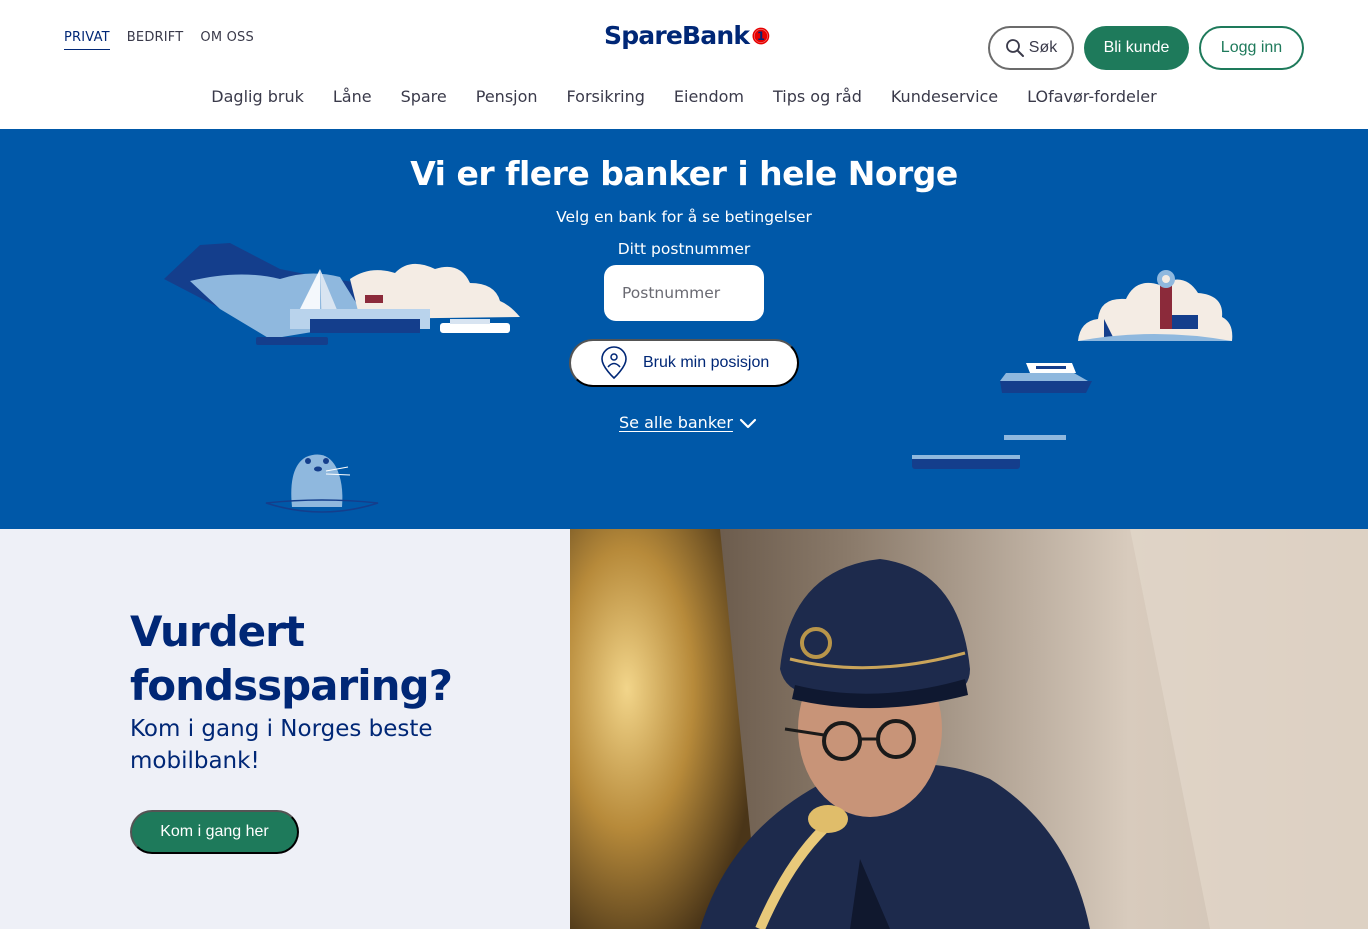  What do you see at coordinates (706, 362) in the screenshot?
I see `use-my-location-label: Bruk min posisjon` at bounding box center [706, 362].